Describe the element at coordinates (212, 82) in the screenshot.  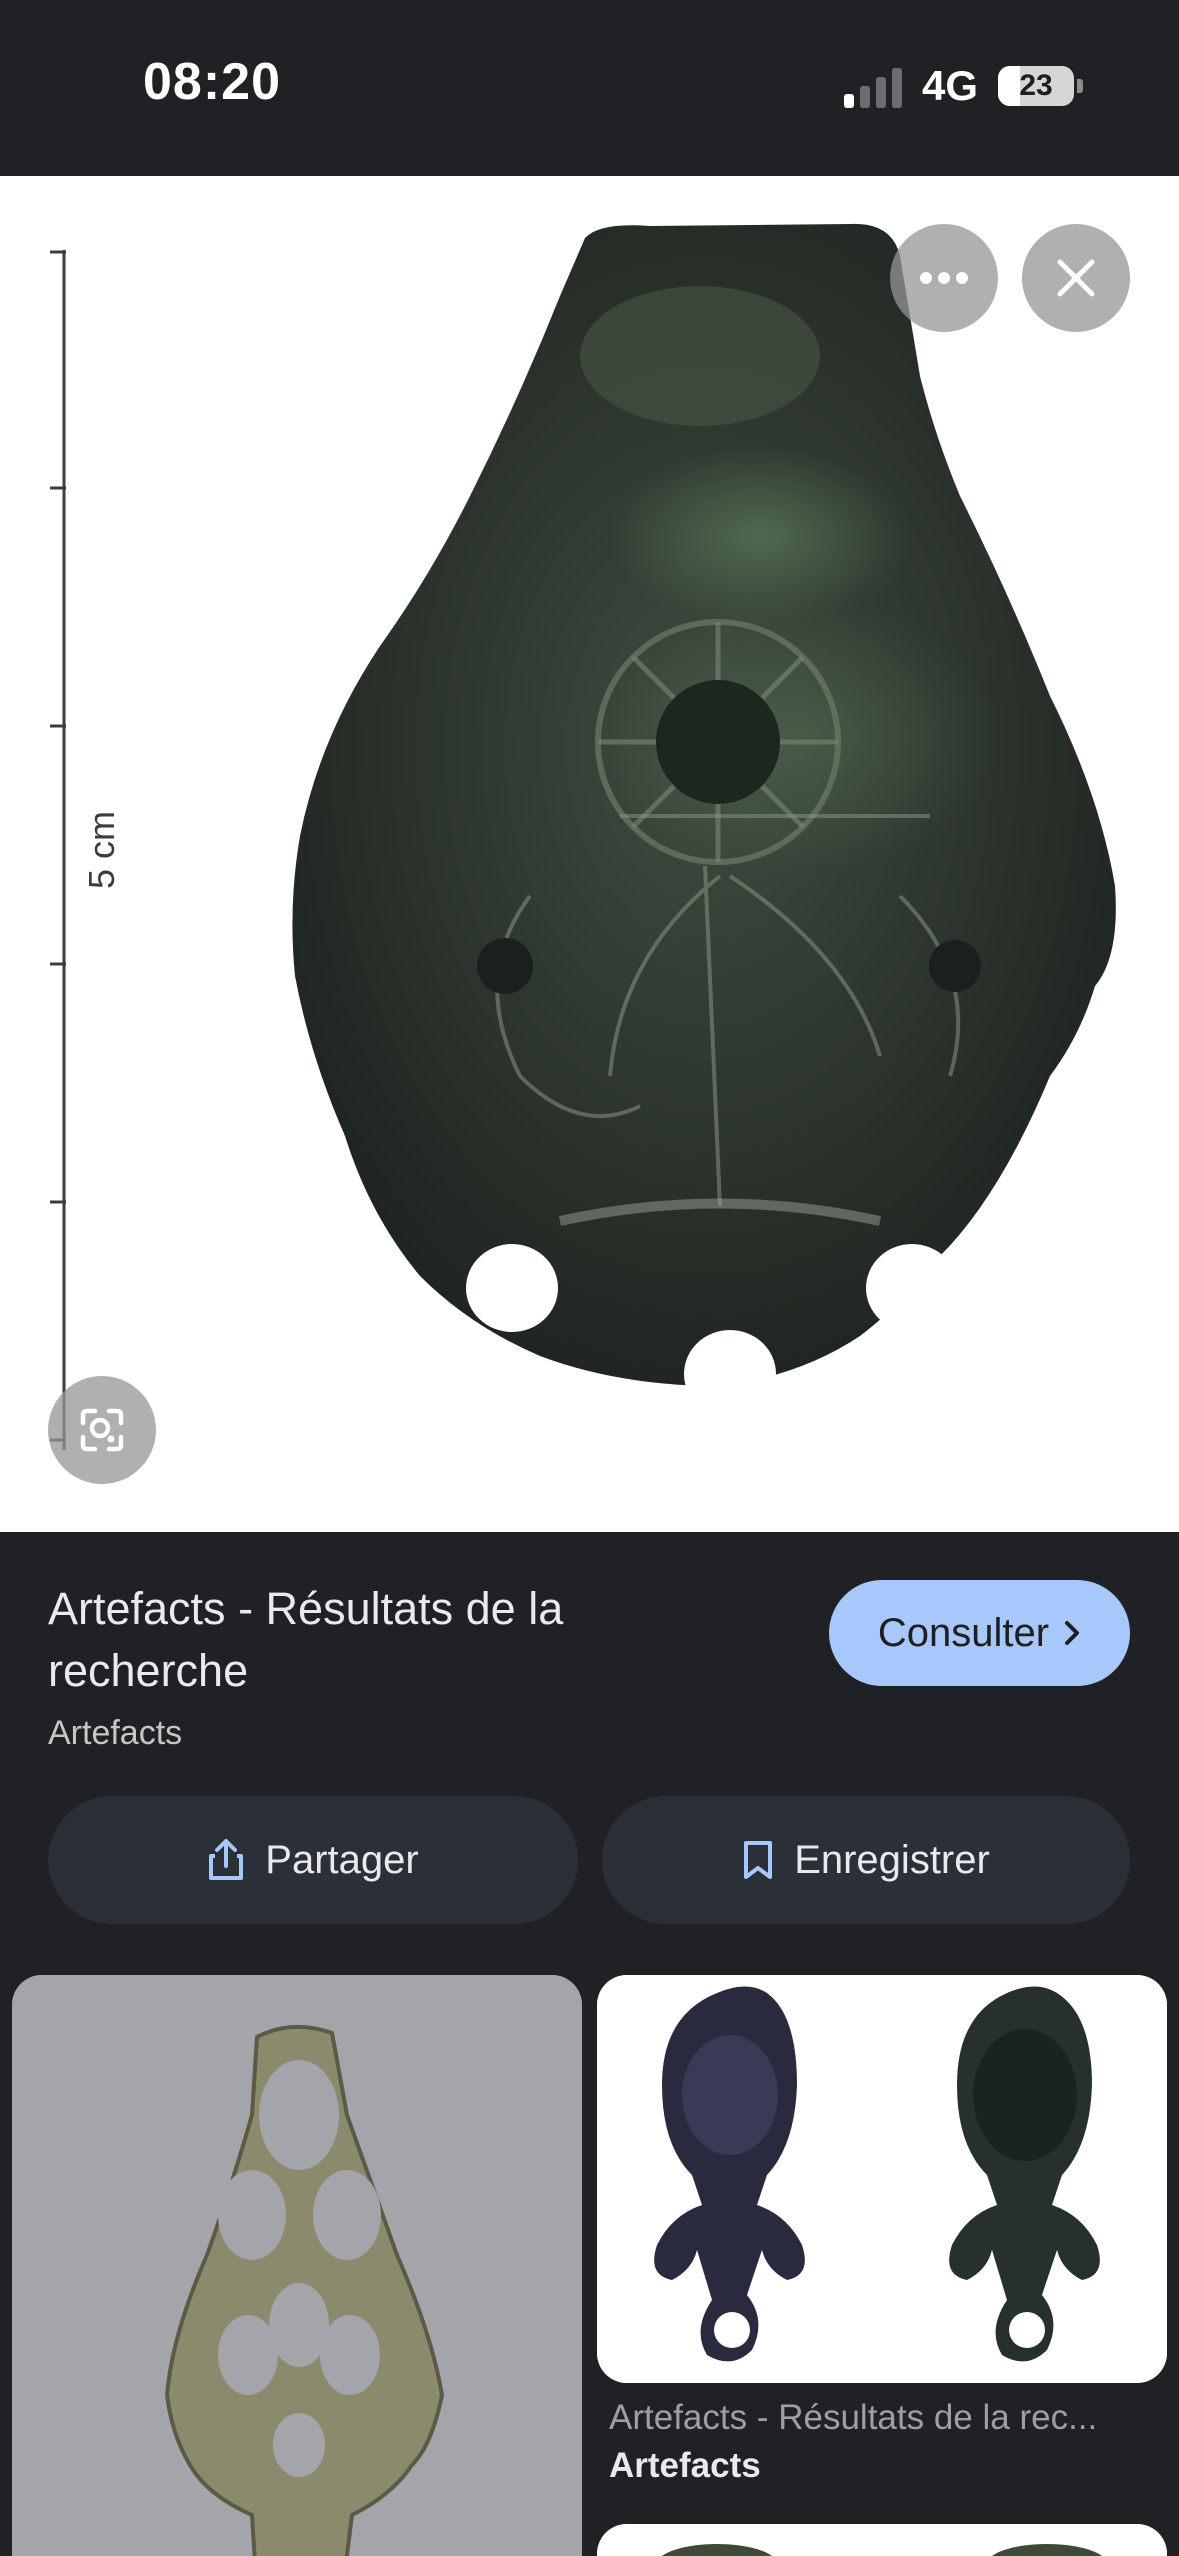
I see `status-time: 08:20` at that location.